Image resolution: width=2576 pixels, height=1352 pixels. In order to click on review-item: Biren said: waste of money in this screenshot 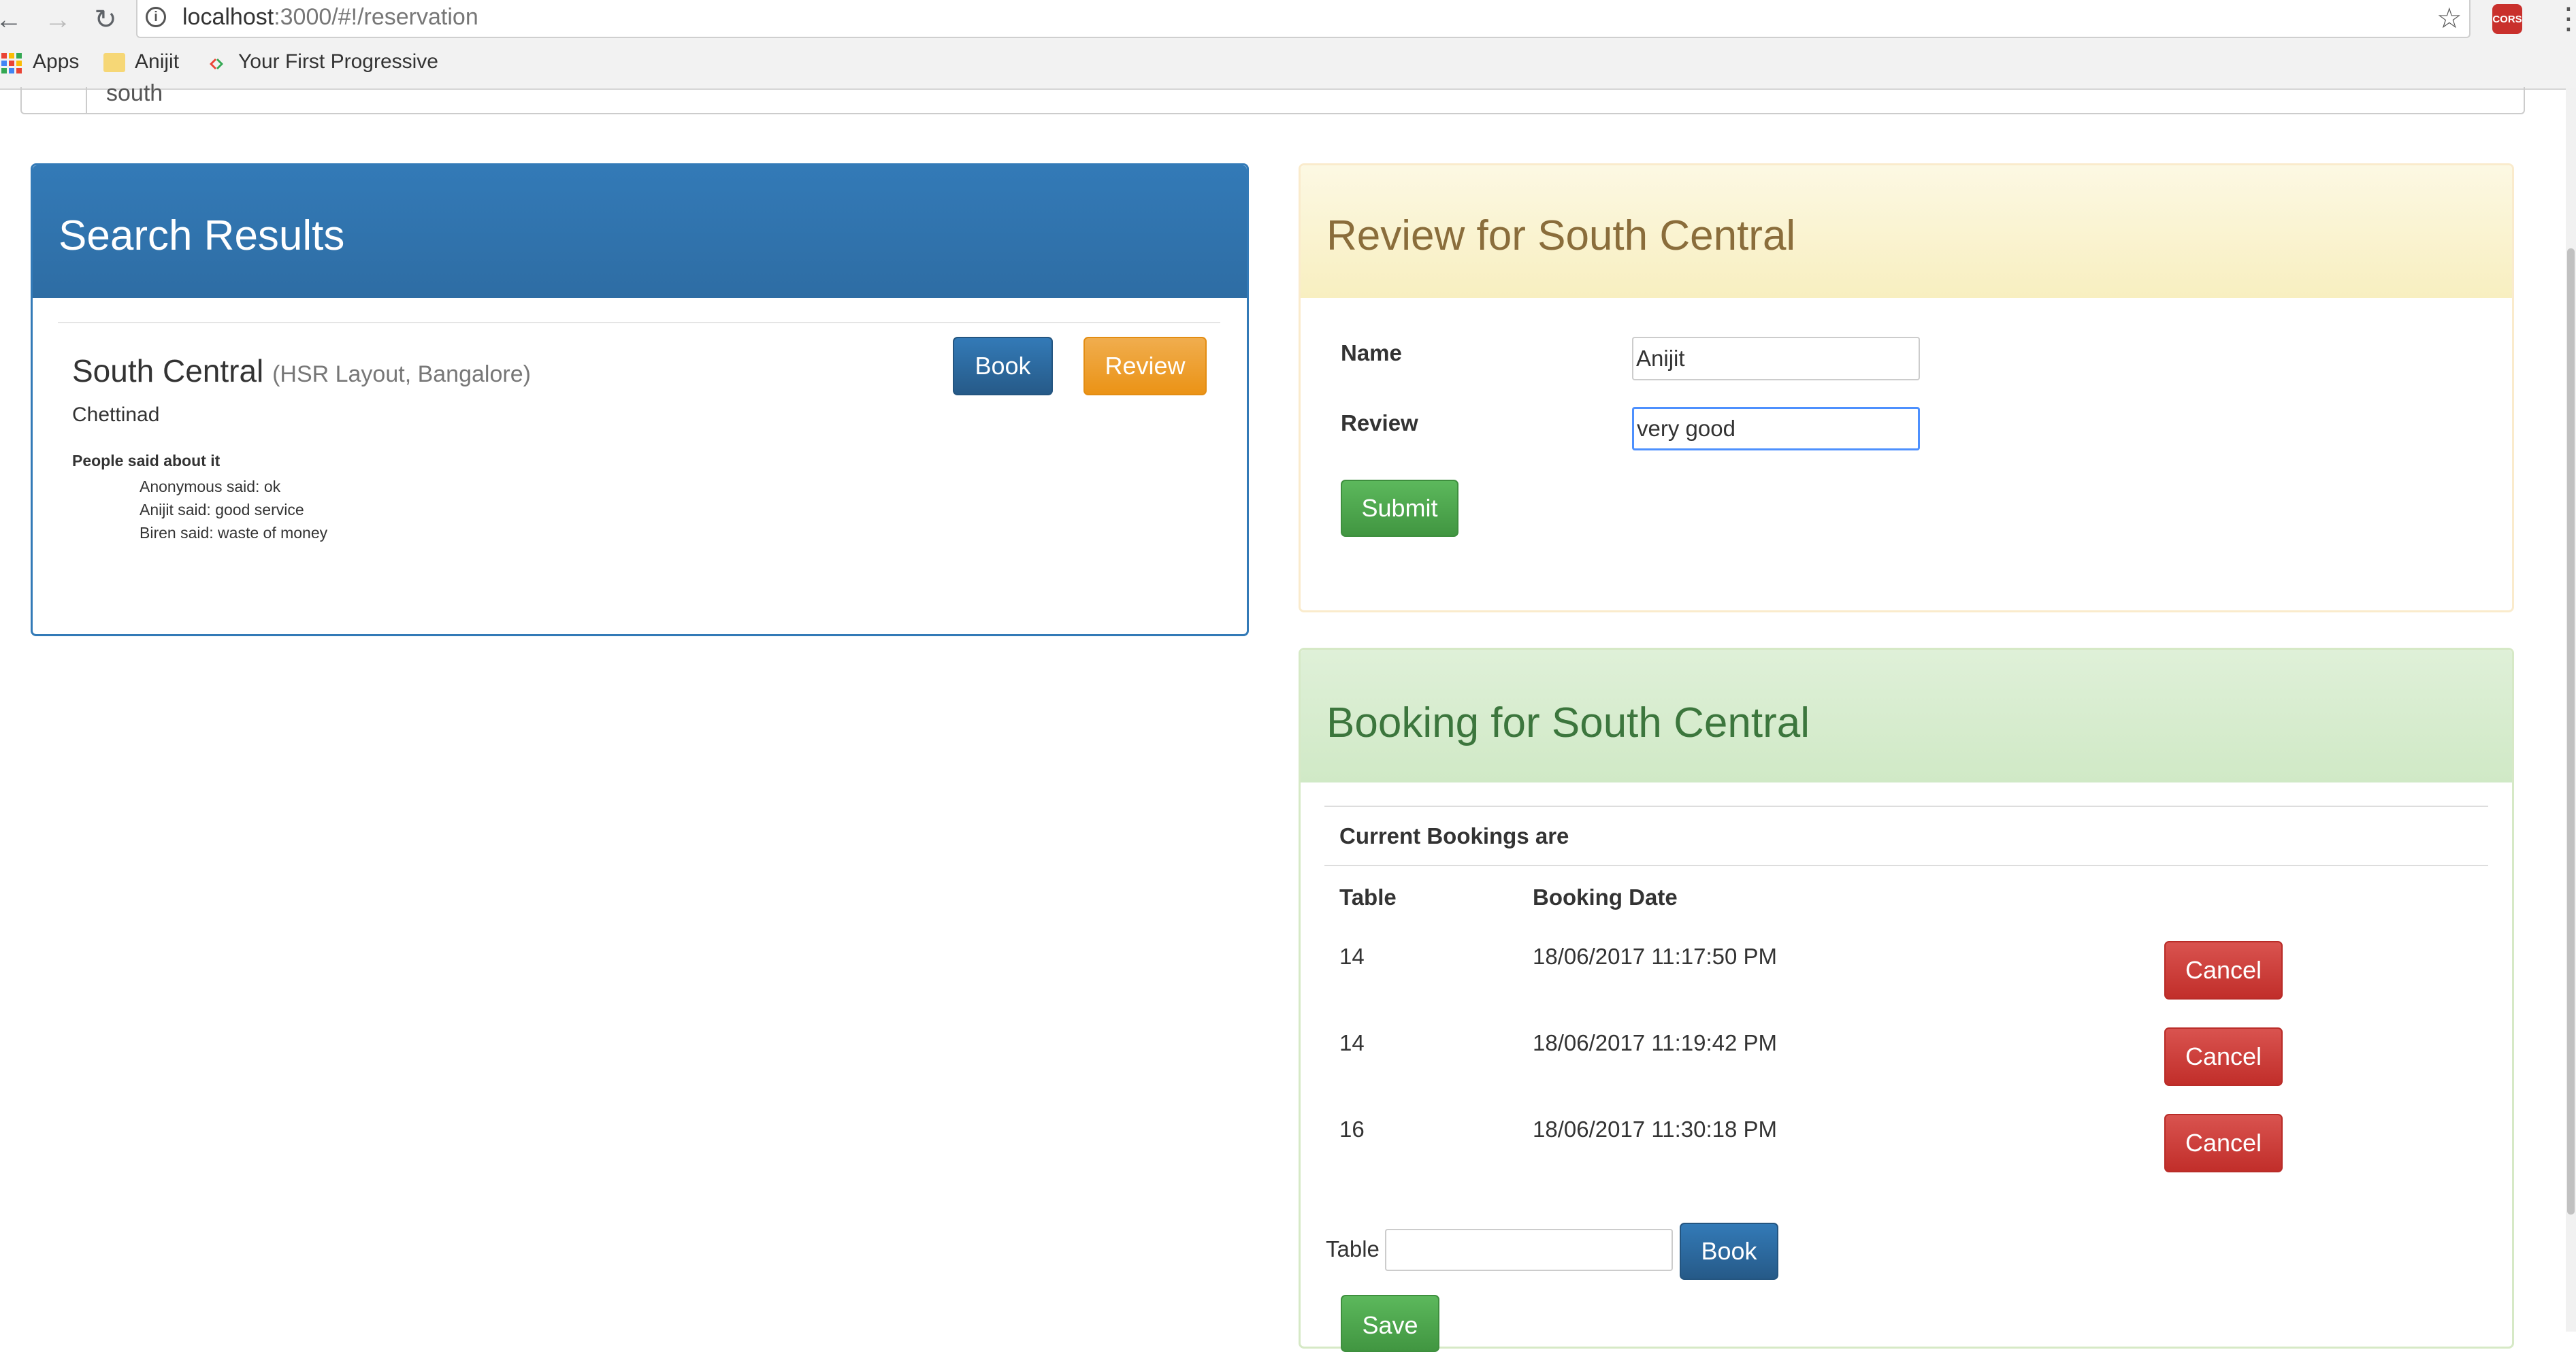, I will do `click(234, 533)`.